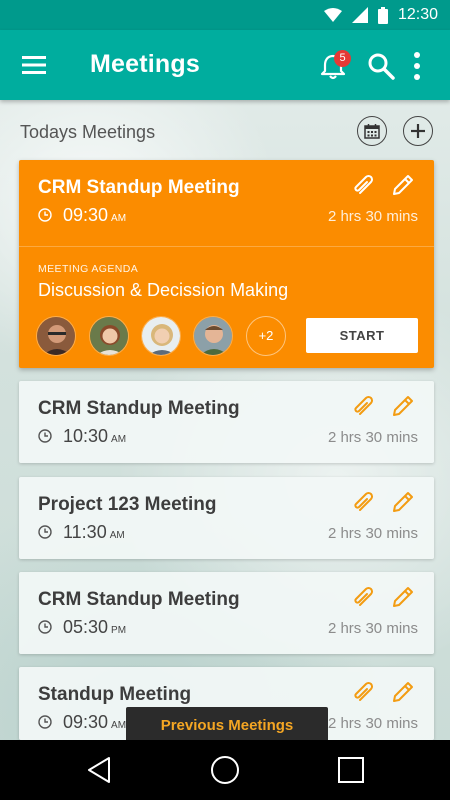 This screenshot has height=800, width=450. Describe the element at coordinates (127, 504) in the screenshot. I see `meeting-name: Project 123 Meeting` at that location.